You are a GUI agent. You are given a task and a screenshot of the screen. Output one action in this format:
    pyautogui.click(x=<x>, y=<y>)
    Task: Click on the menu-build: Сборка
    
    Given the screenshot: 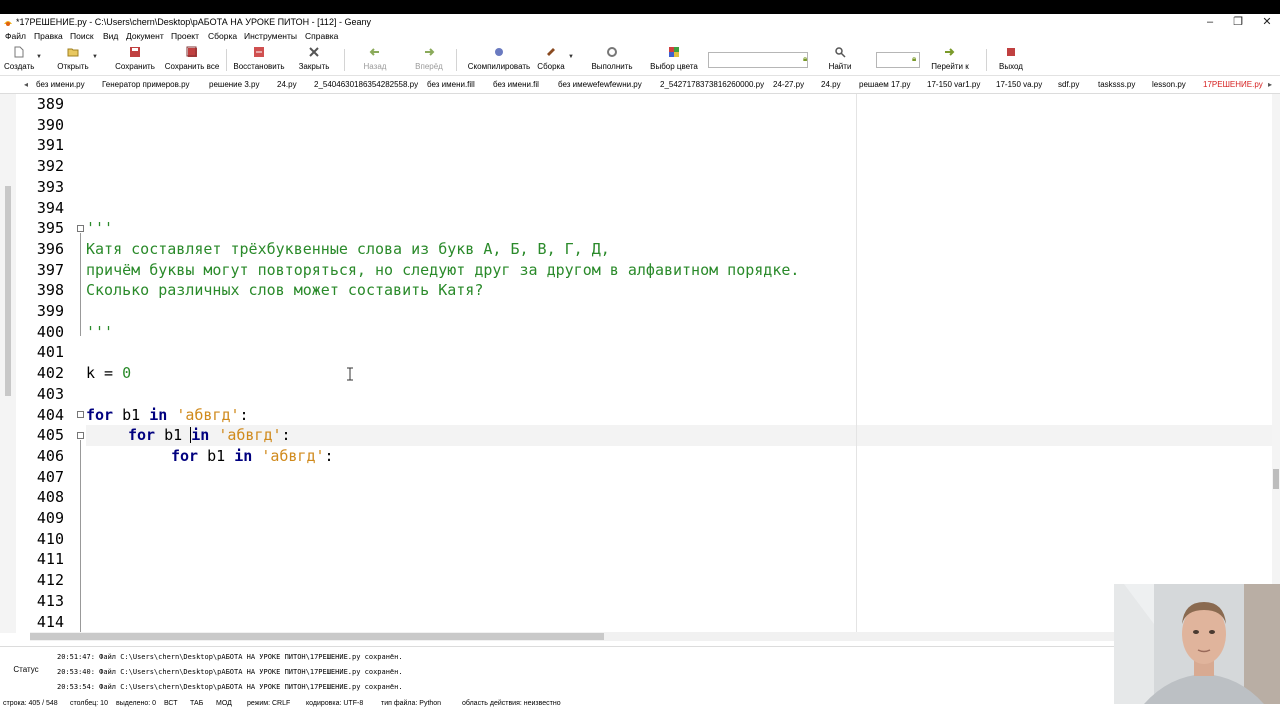 What is the action you would take?
    pyautogui.click(x=222, y=36)
    